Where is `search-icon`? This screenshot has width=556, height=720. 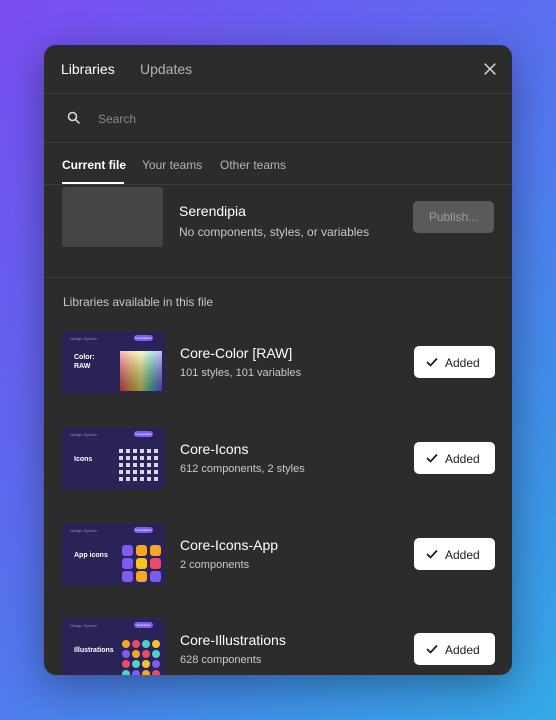 search-icon is located at coordinates (73, 117).